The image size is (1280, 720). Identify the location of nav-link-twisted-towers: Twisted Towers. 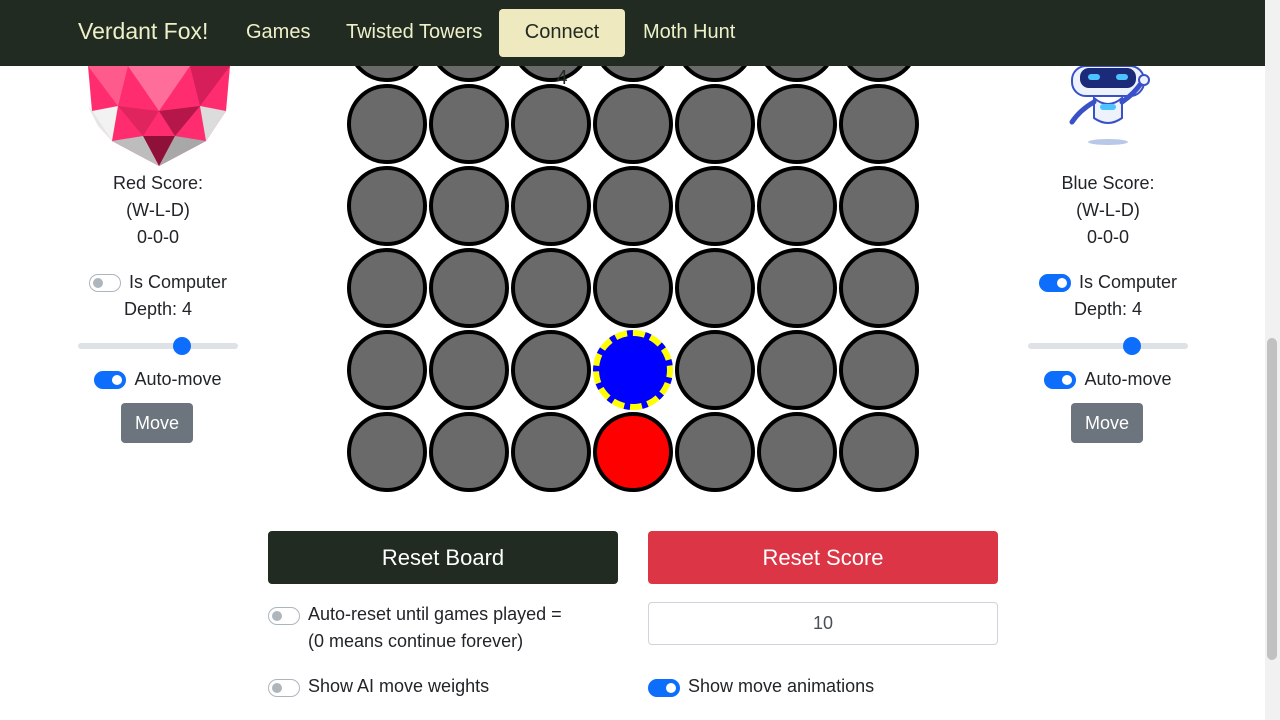
(414, 33).